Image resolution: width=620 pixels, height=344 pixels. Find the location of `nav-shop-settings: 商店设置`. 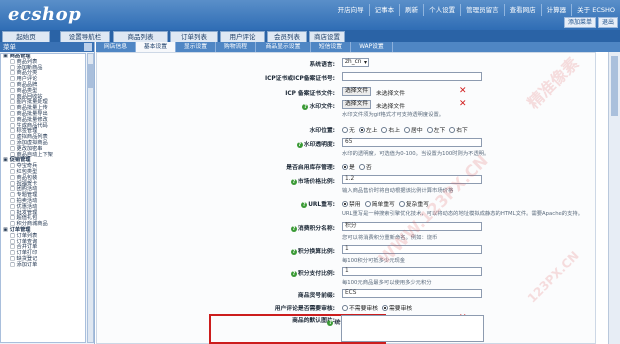

nav-shop-settings: 商店设置 is located at coordinates (327, 36).